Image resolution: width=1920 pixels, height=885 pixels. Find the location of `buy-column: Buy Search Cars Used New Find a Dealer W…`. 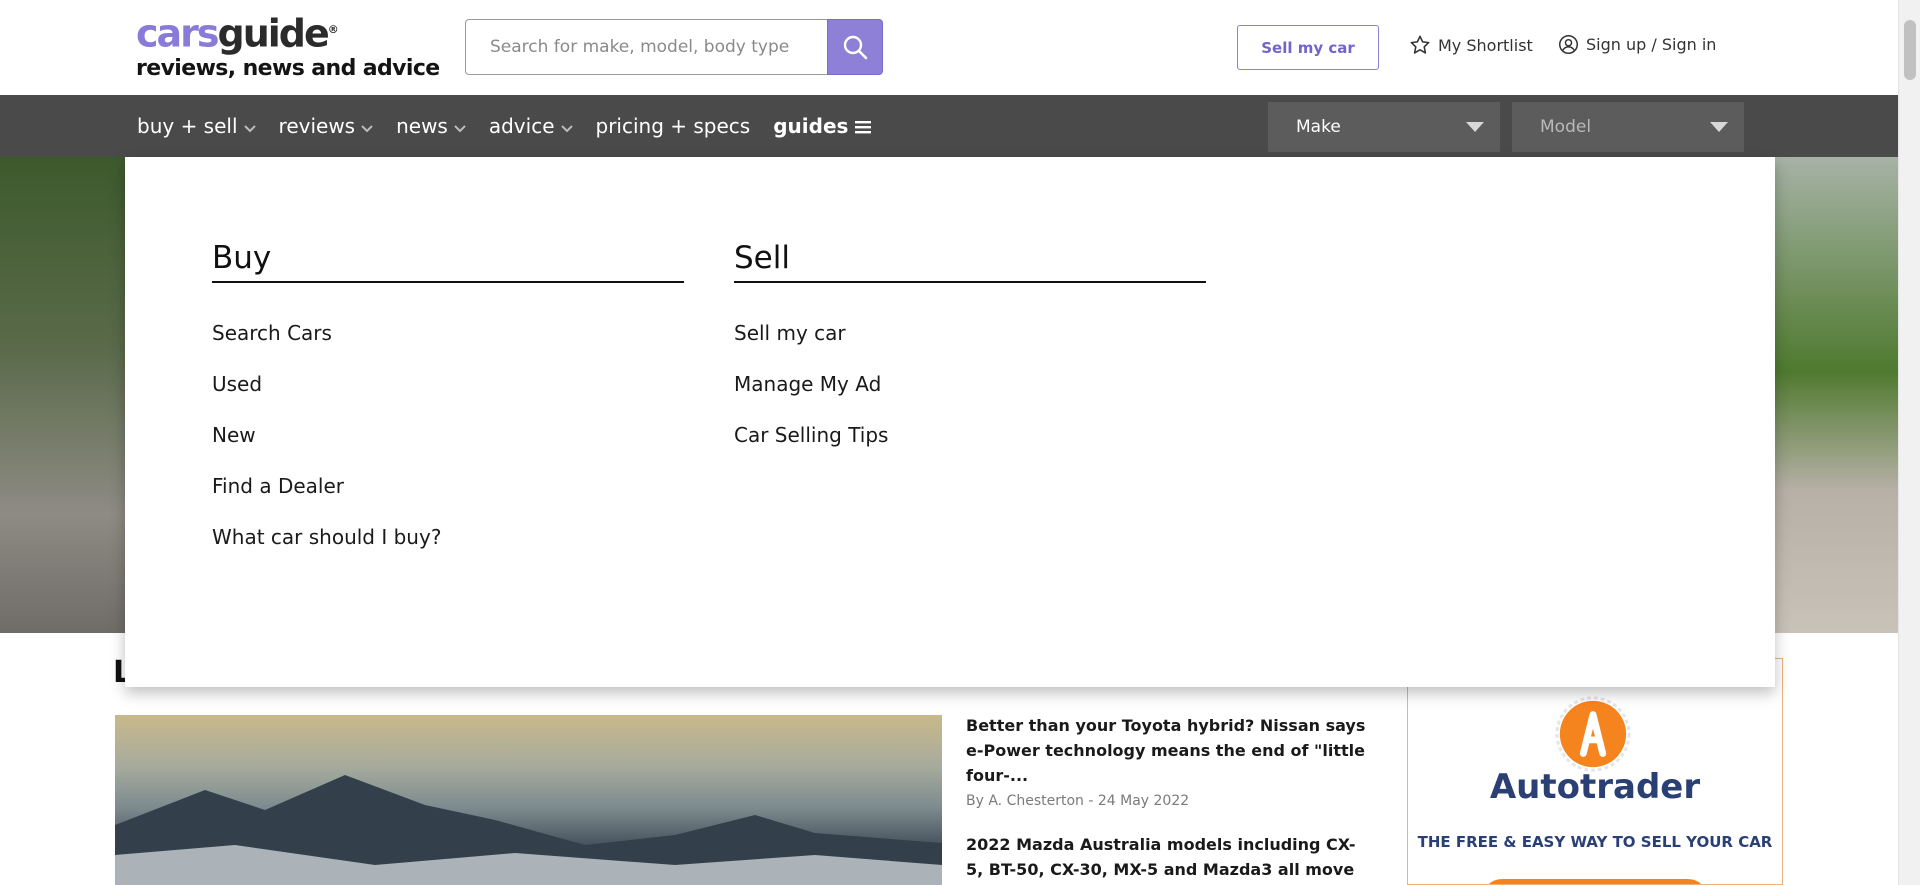

buy-column: Buy Search Cars Used New Find a Dealer W… is located at coordinates (448, 394).